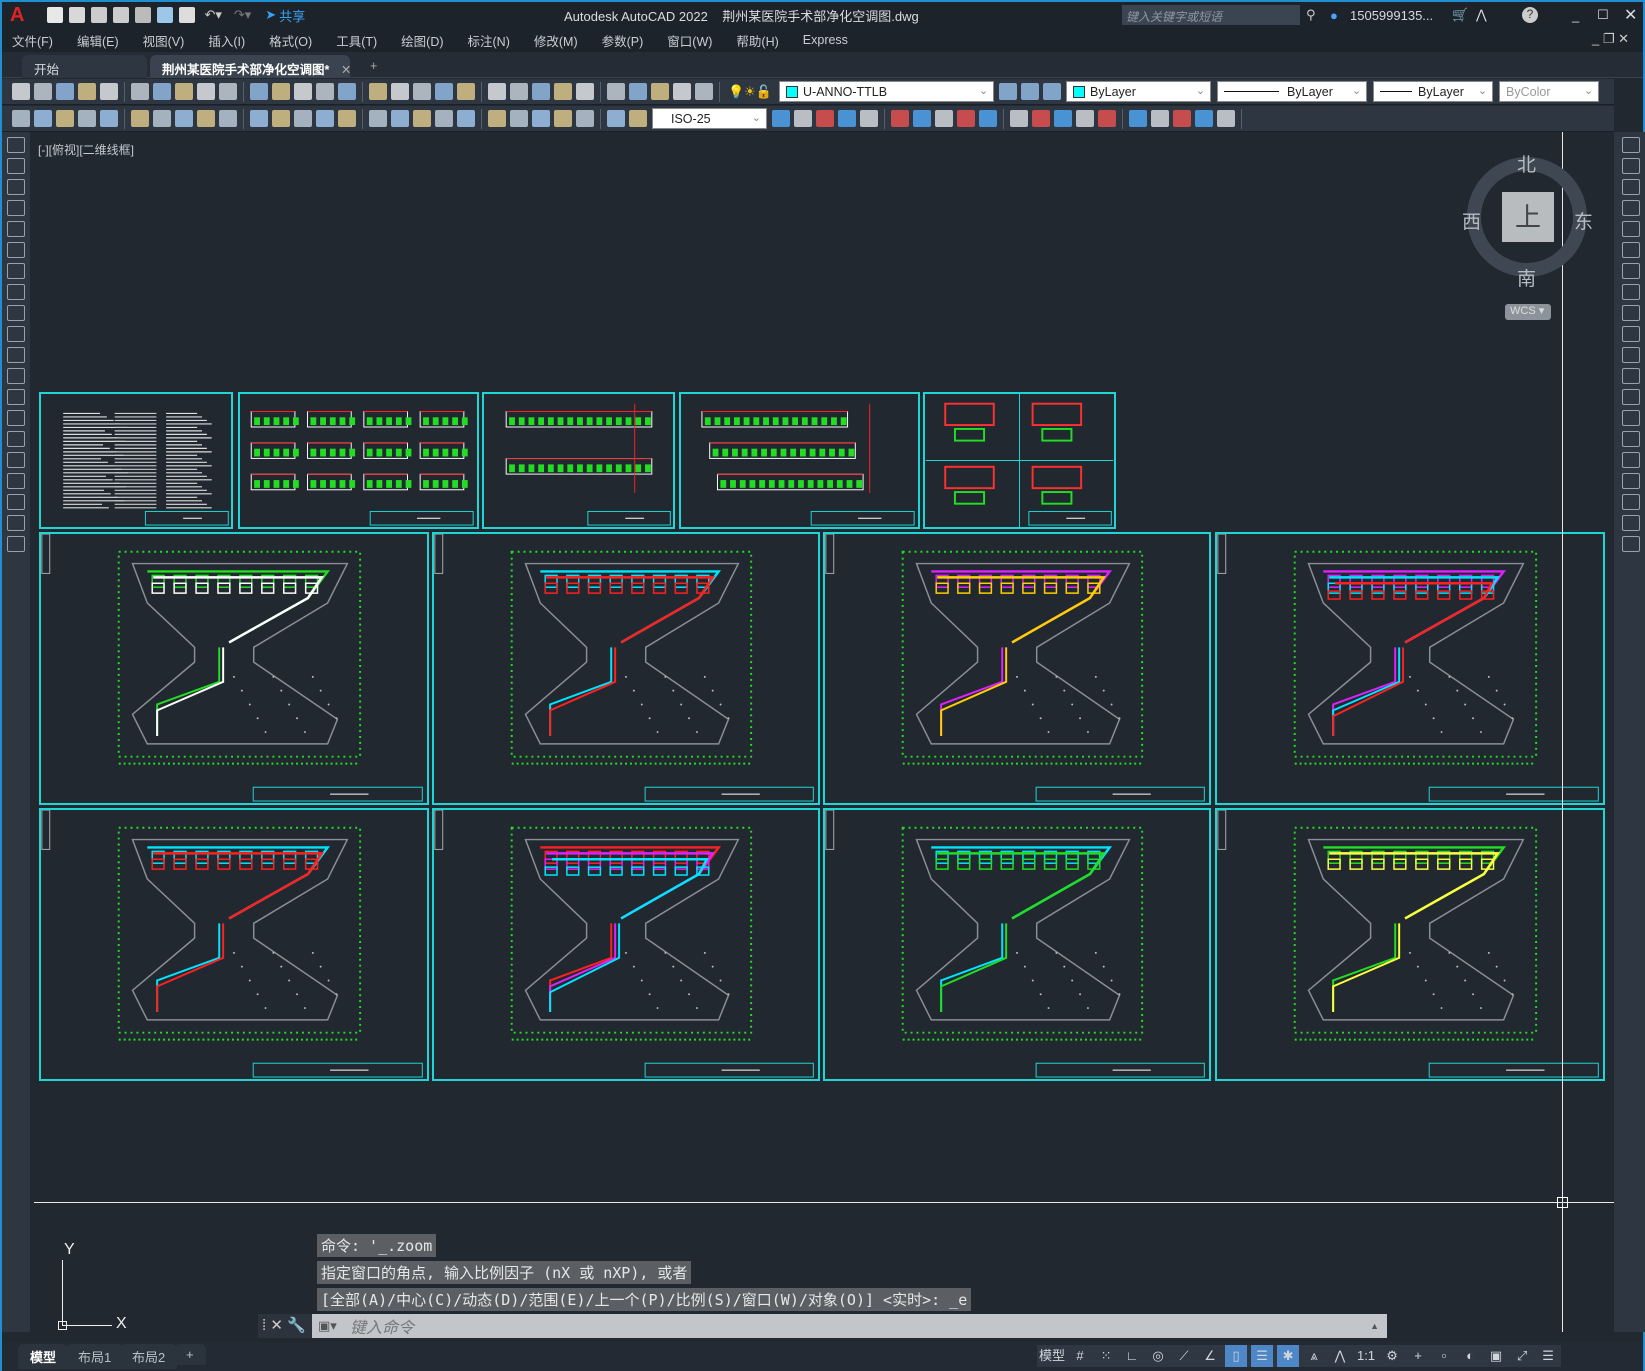  I want to click on grip-handle: ⁞, so click(264, 1325).